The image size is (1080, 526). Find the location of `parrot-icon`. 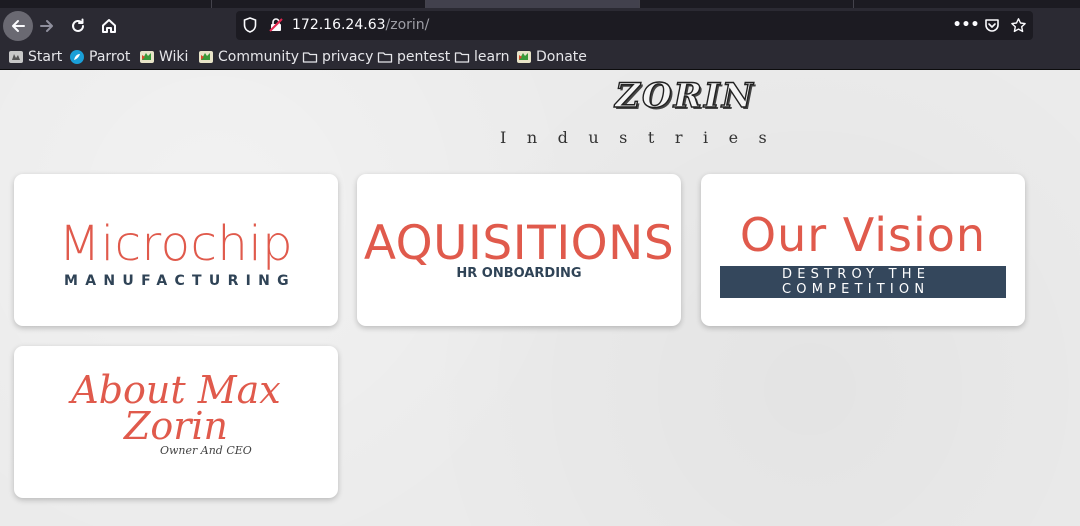

parrot-icon is located at coordinates (77, 57).